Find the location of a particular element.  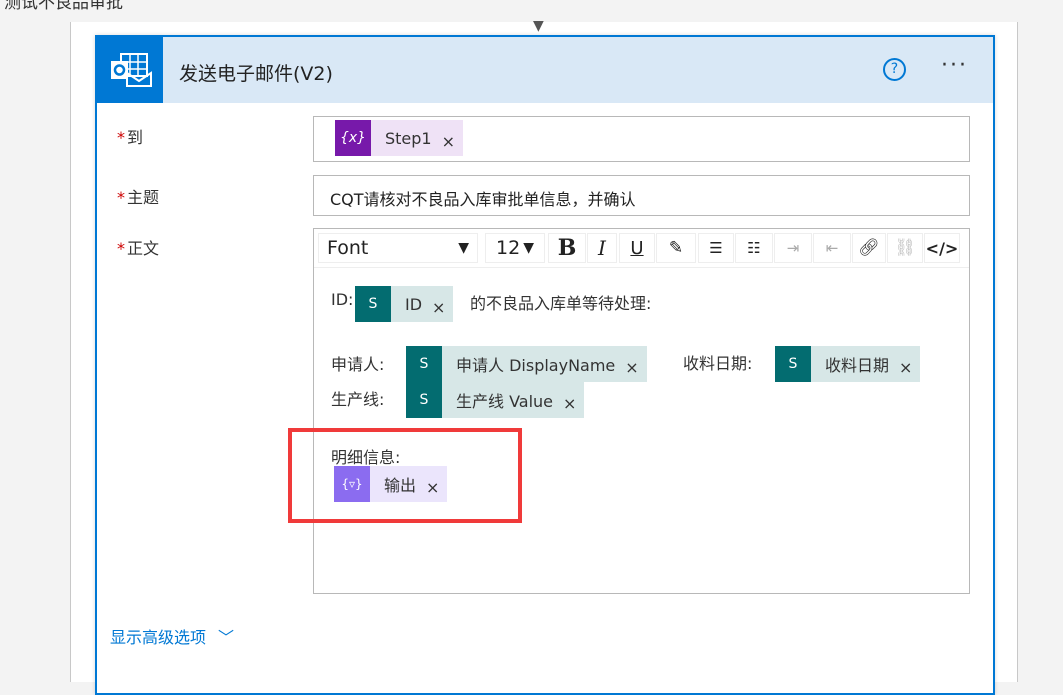

connector-arrow-icon: ▼ is located at coordinates (538, 26).